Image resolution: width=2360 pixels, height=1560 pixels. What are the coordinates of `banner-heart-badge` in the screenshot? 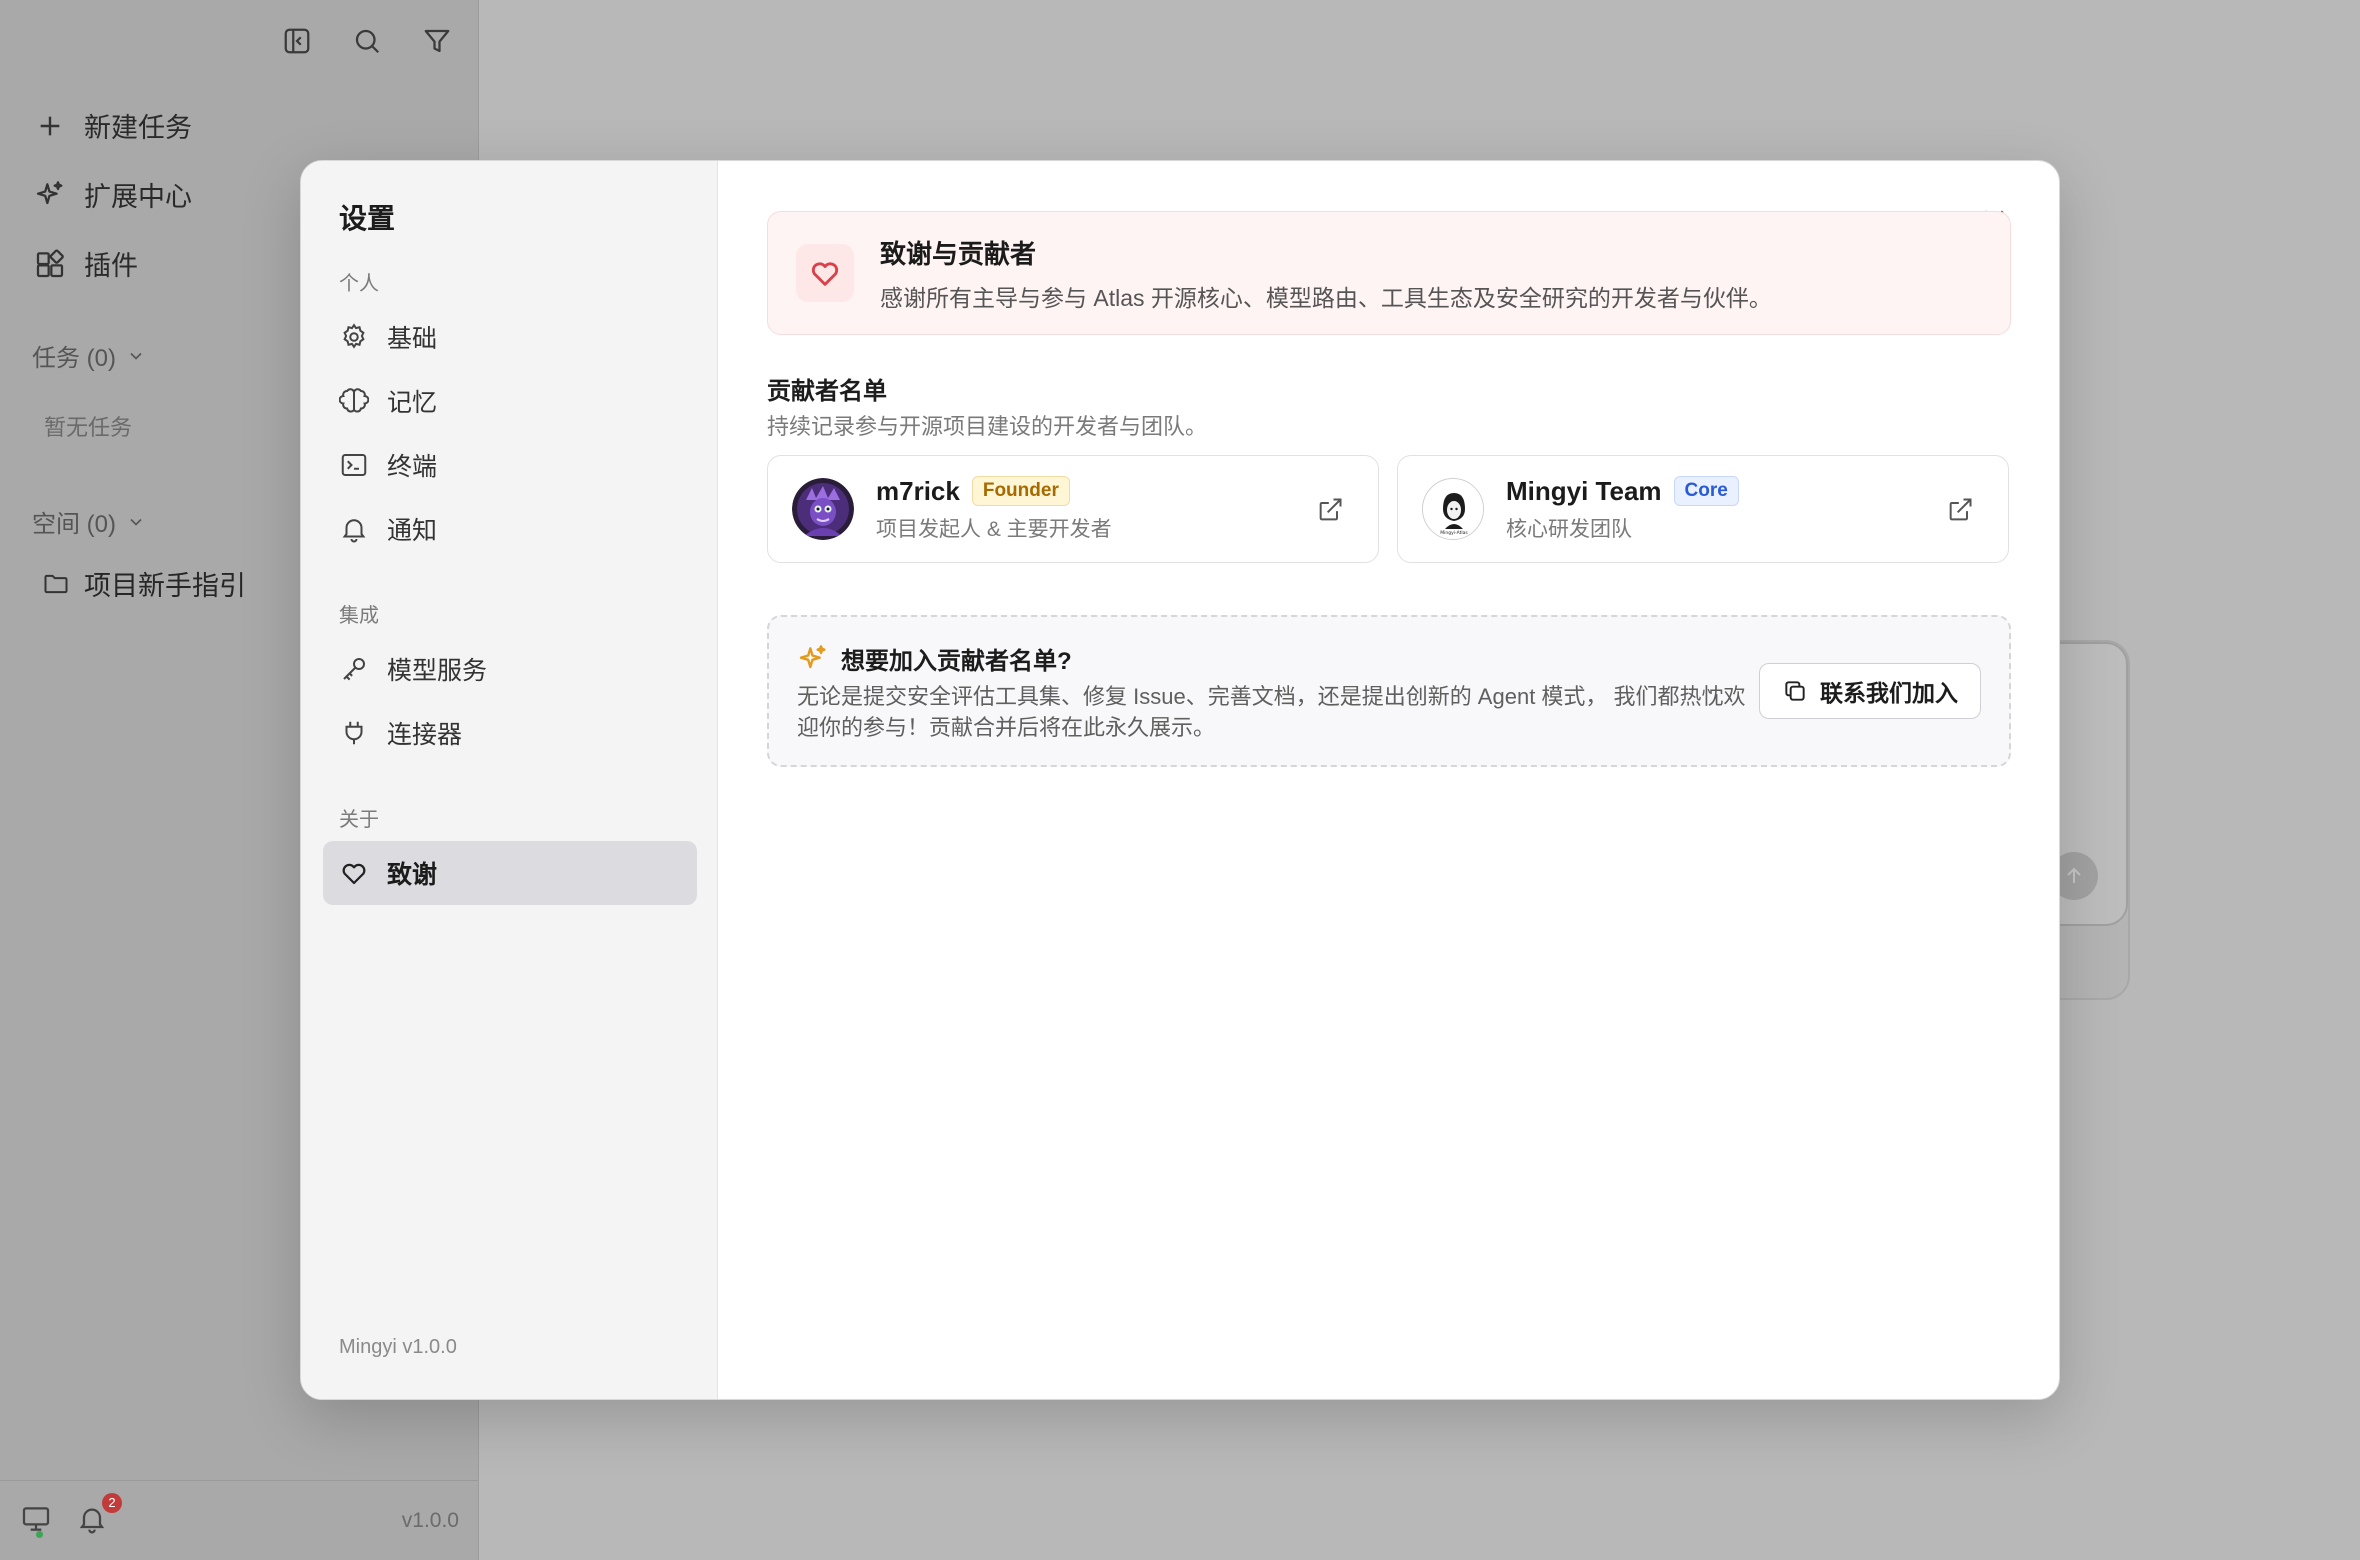 It's located at (825, 273).